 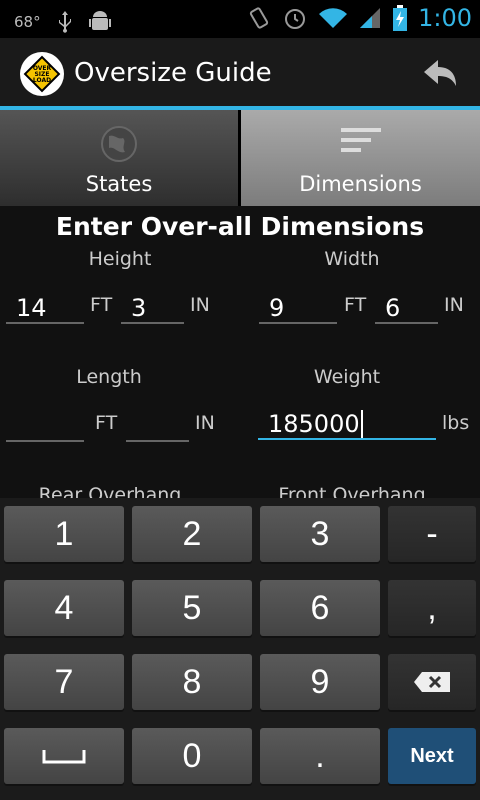 What do you see at coordinates (295, 19) in the screenshot?
I see `alarm-icon` at bounding box center [295, 19].